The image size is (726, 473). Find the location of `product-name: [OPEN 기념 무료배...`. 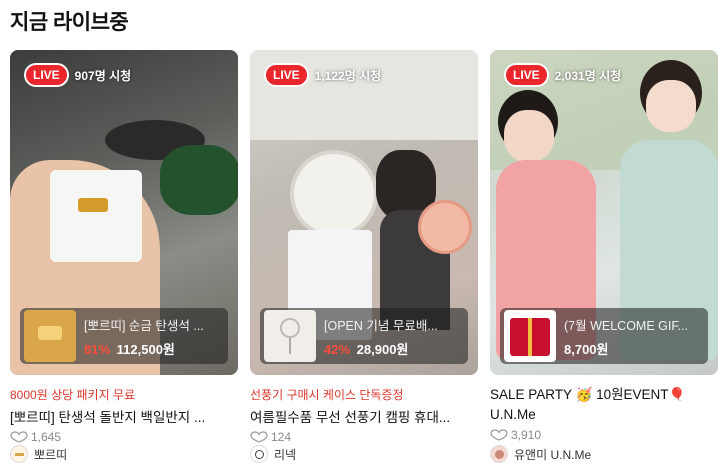

product-name: [OPEN 기념 무료배... is located at coordinates (381, 325).